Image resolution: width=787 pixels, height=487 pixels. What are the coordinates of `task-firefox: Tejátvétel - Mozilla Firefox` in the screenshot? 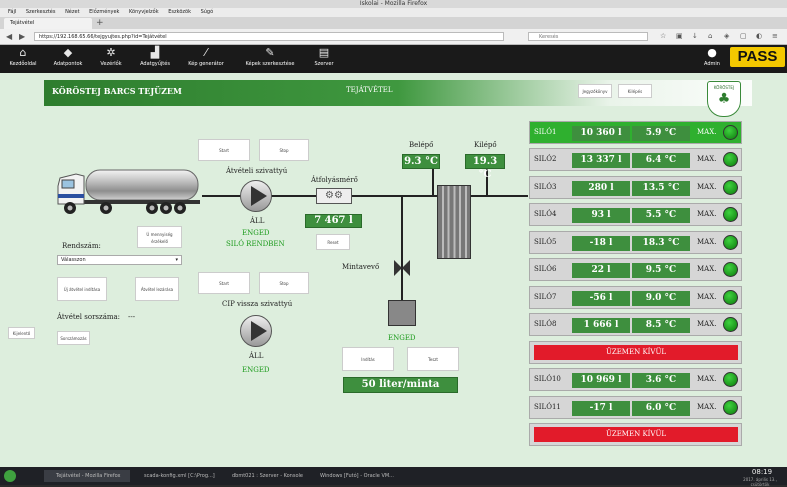 It's located at (87, 476).